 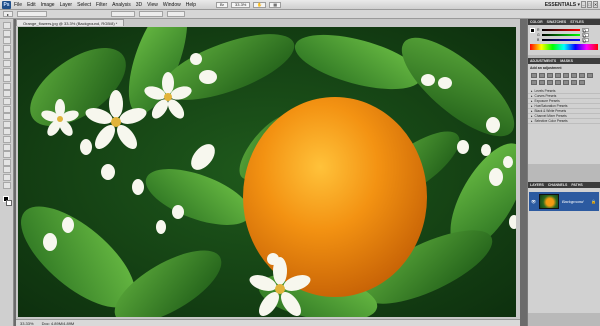 I want to click on red-slider, so click(x=561, y=29).